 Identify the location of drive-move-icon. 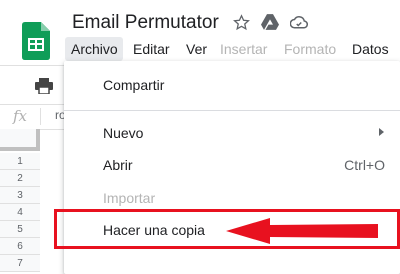
(270, 22).